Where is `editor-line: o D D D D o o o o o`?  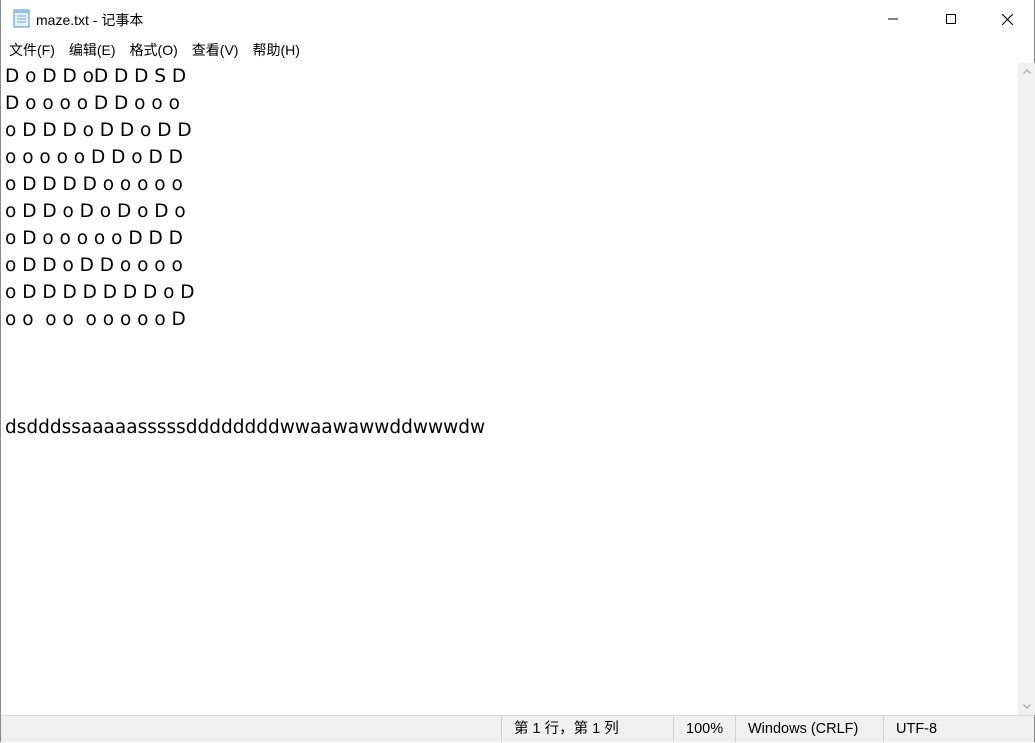
editor-line: o D D D D o o o o o is located at coordinates (245, 184).